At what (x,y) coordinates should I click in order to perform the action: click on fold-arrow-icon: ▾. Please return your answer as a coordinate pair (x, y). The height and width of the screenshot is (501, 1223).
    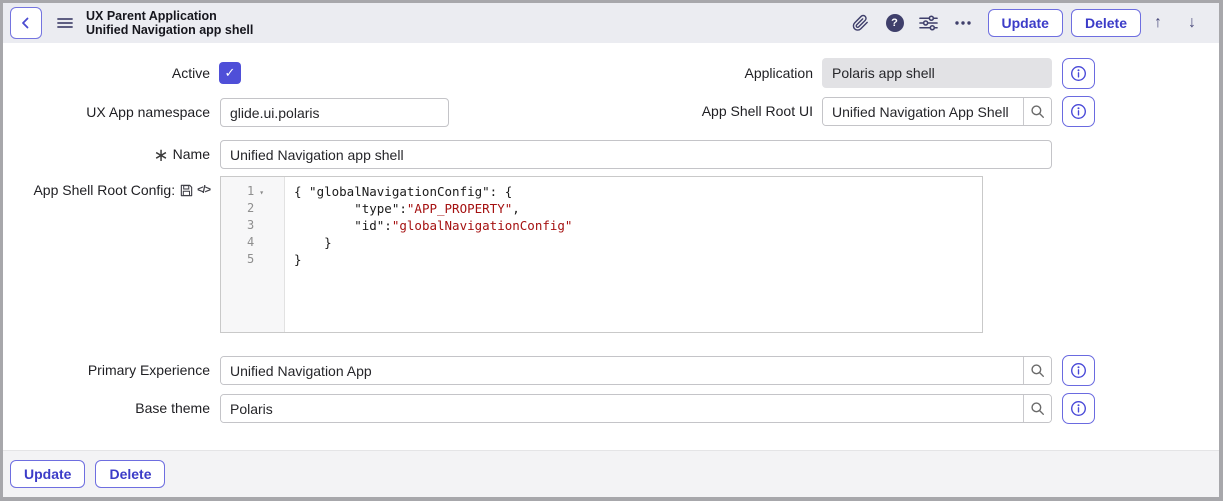
    Looking at the image, I should click on (261, 192).